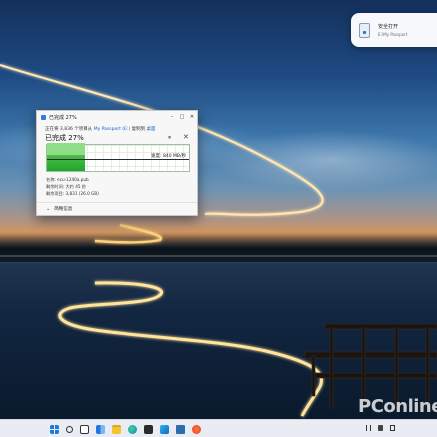  Describe the element at coordinates (66, 157) in the screenshot. I see `progress-fill` at that location.